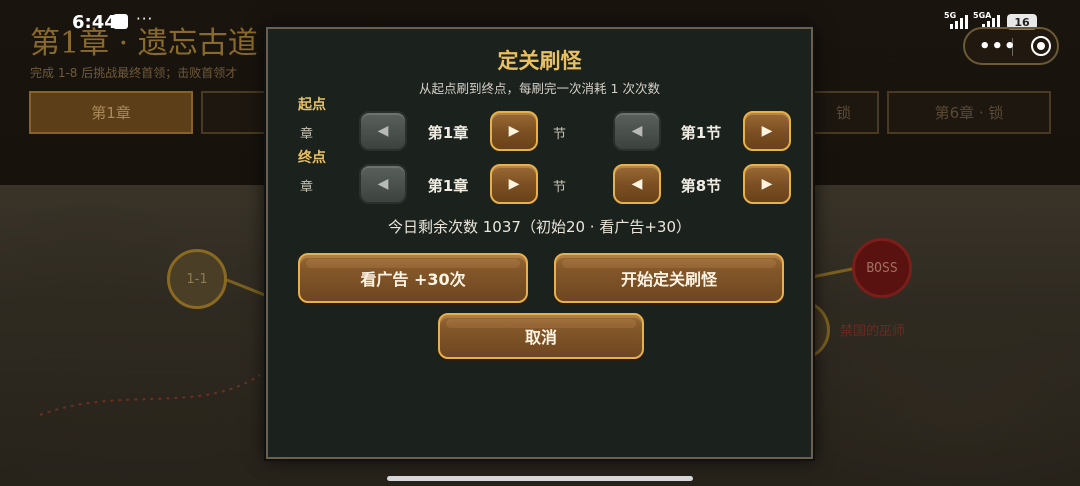  I want to click on watch-ad-button: 看广告 +30次, so click(413, 278).